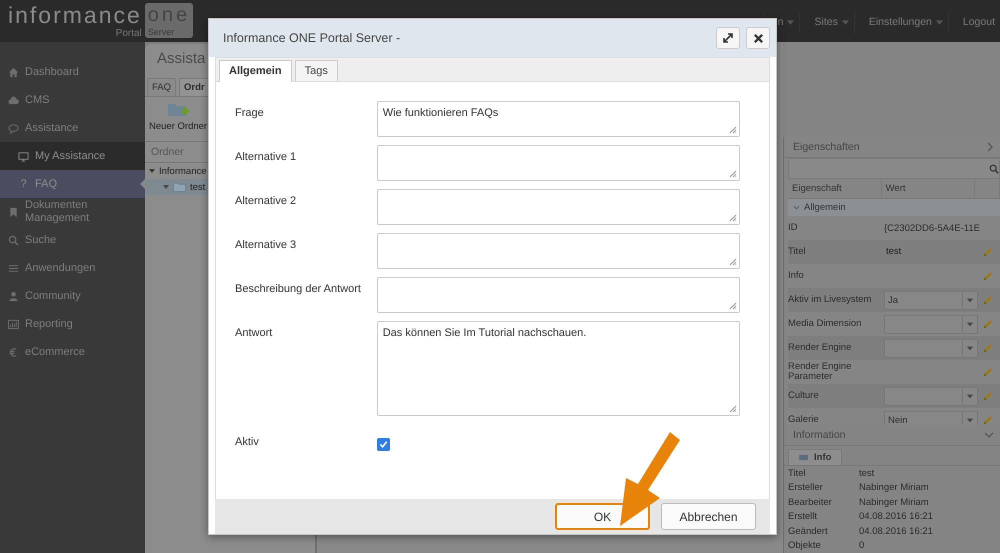  Describe the element at coordinates (72, 296) in the screenshot. I see `sidebar-item: Community` at that location.